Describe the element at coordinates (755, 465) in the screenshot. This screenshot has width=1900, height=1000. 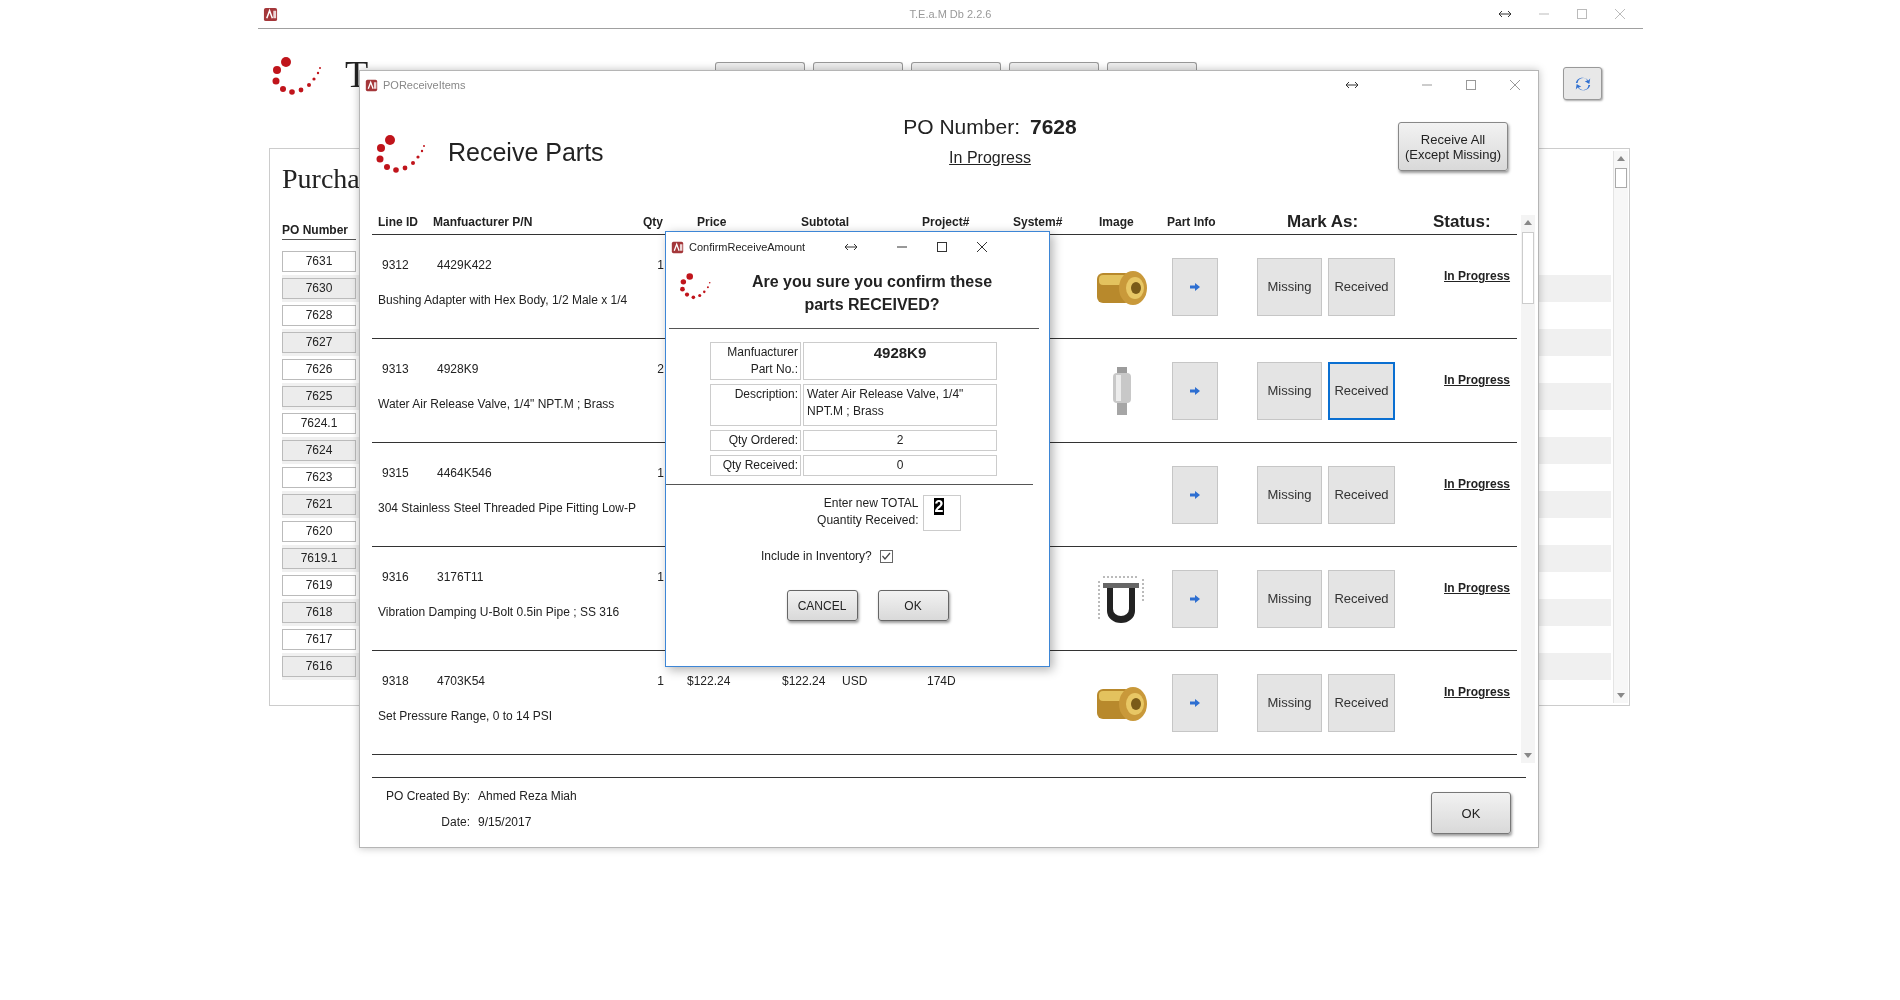
I see `field-label: Qty Received:` at that location.